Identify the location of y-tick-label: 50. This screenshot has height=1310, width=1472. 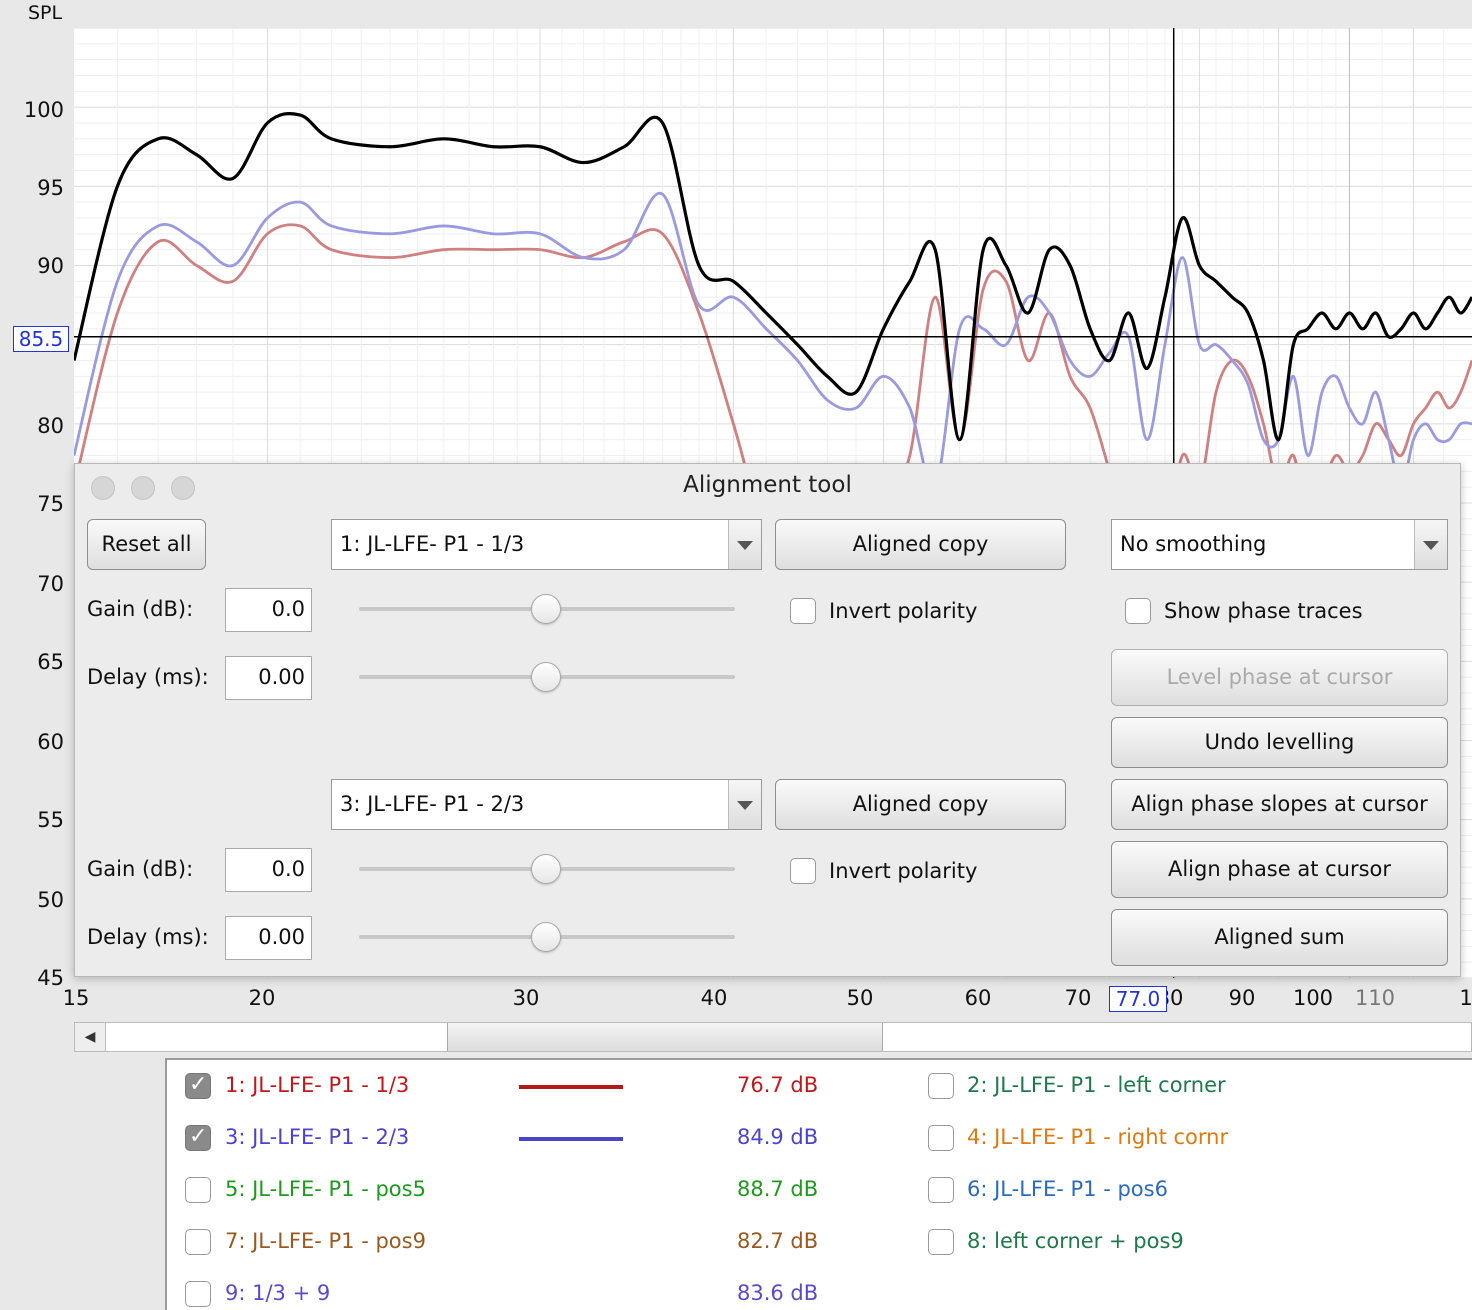
(50, 900).